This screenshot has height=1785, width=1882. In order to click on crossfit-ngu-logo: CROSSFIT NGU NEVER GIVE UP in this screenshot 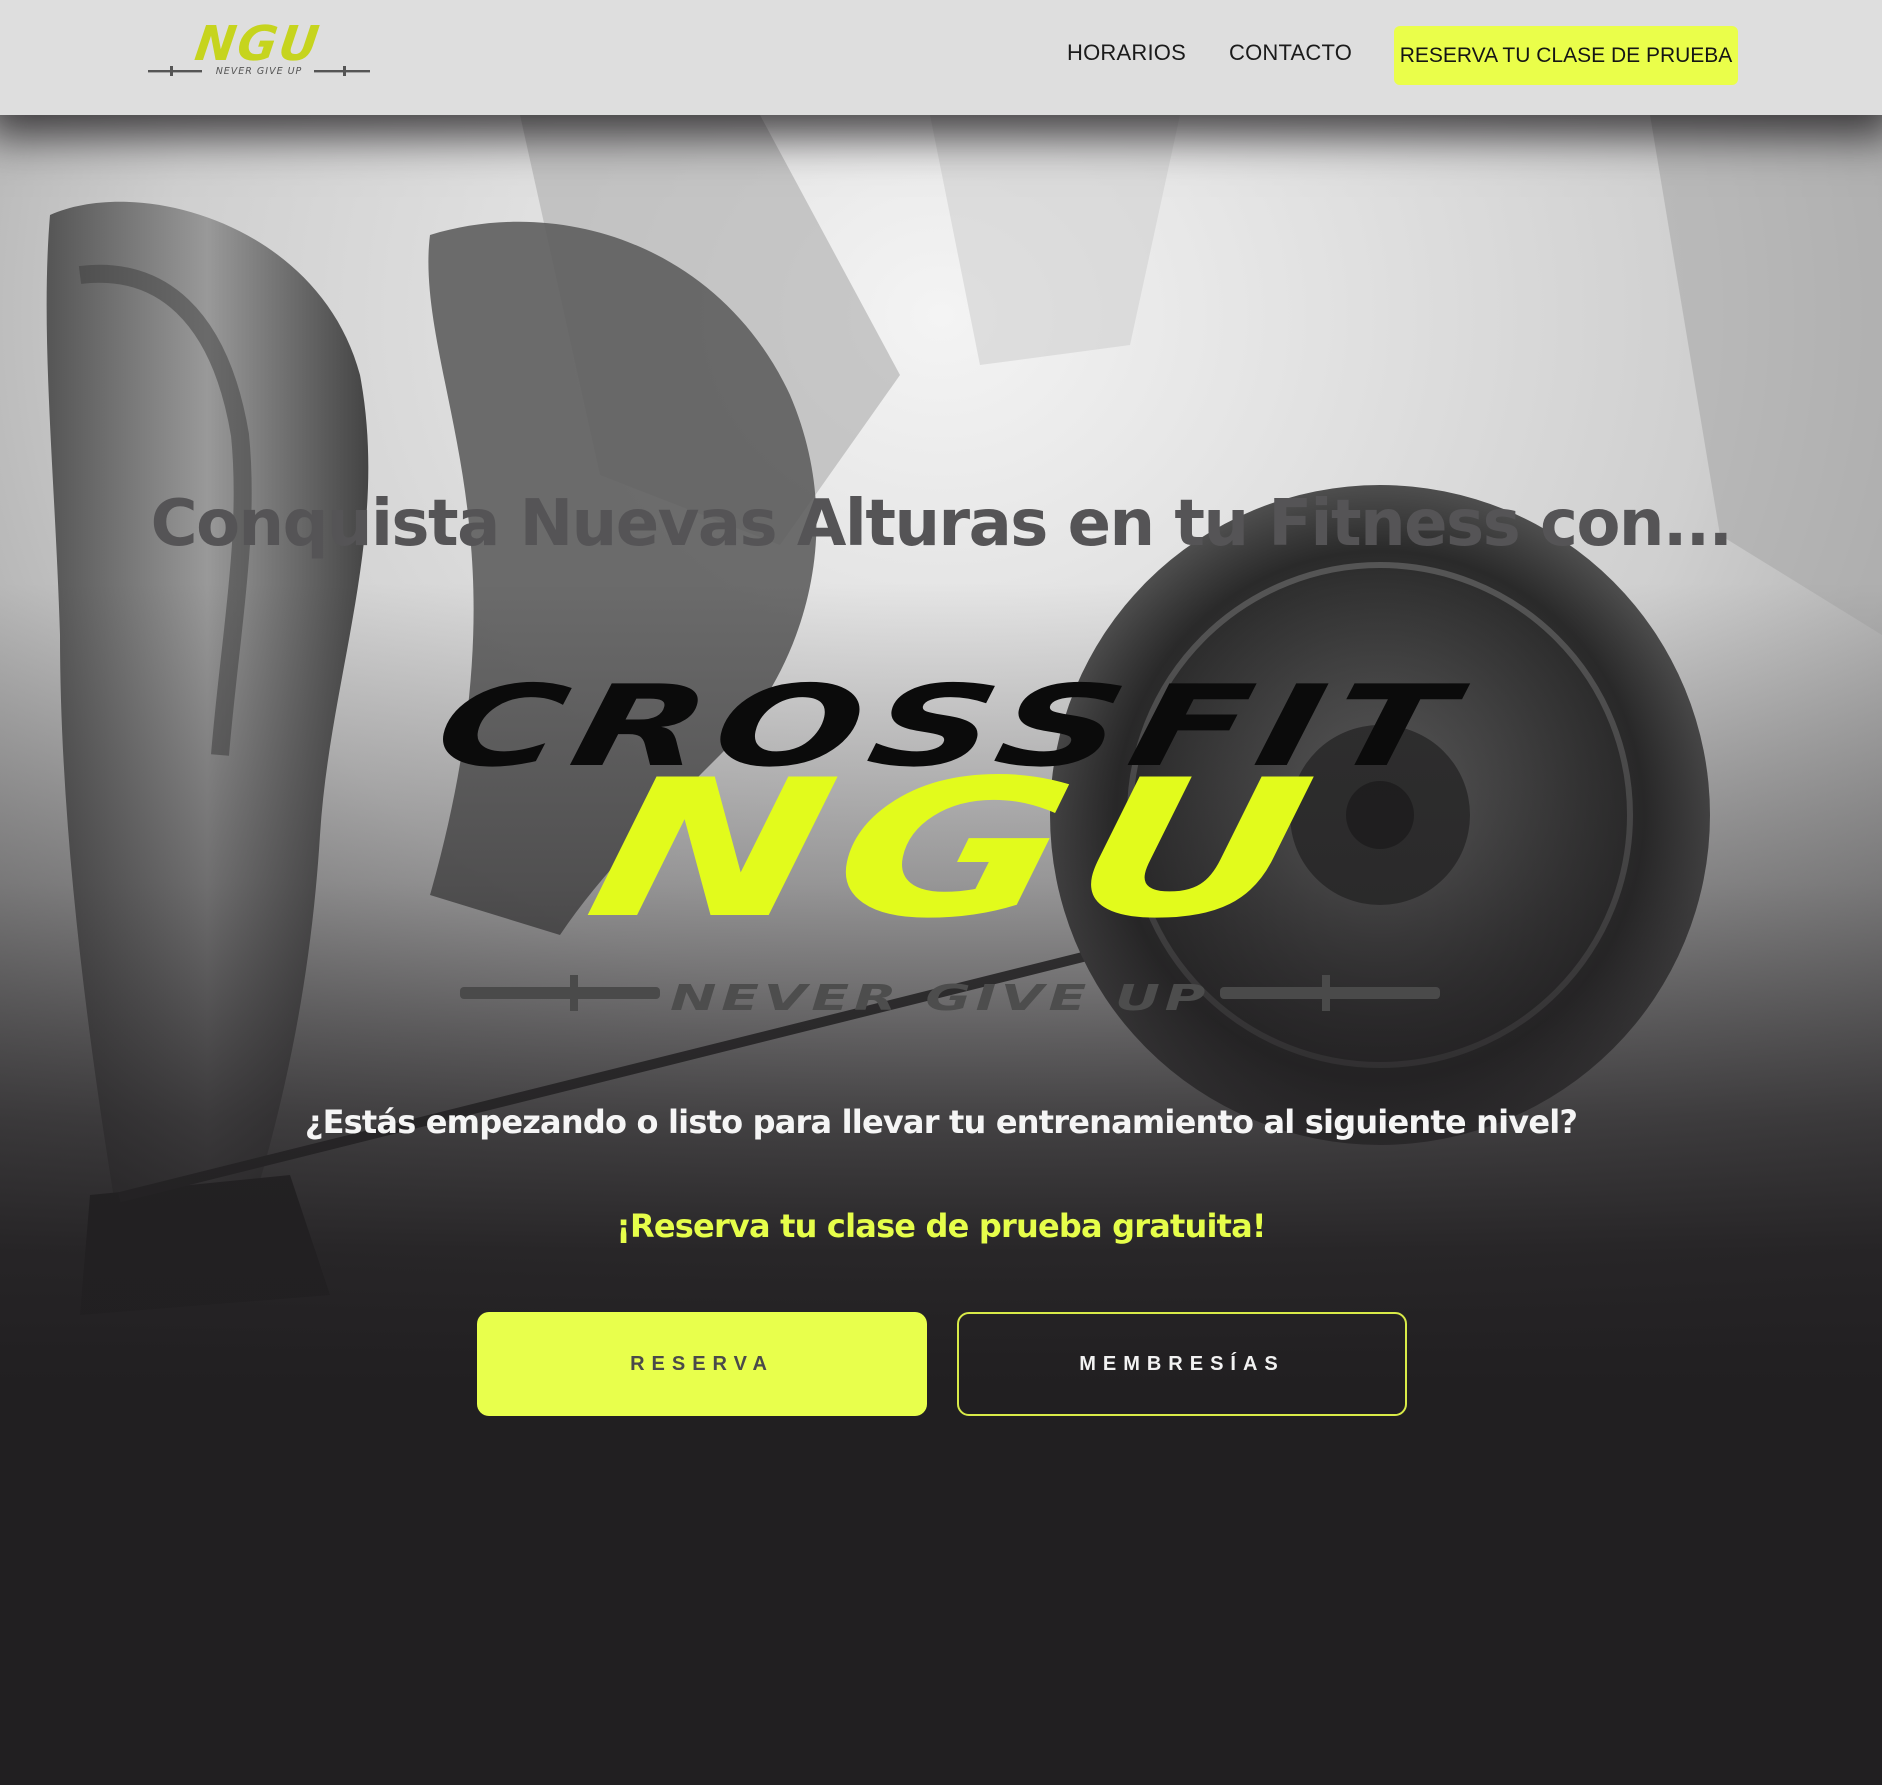, I will do `click(950, 842)`.